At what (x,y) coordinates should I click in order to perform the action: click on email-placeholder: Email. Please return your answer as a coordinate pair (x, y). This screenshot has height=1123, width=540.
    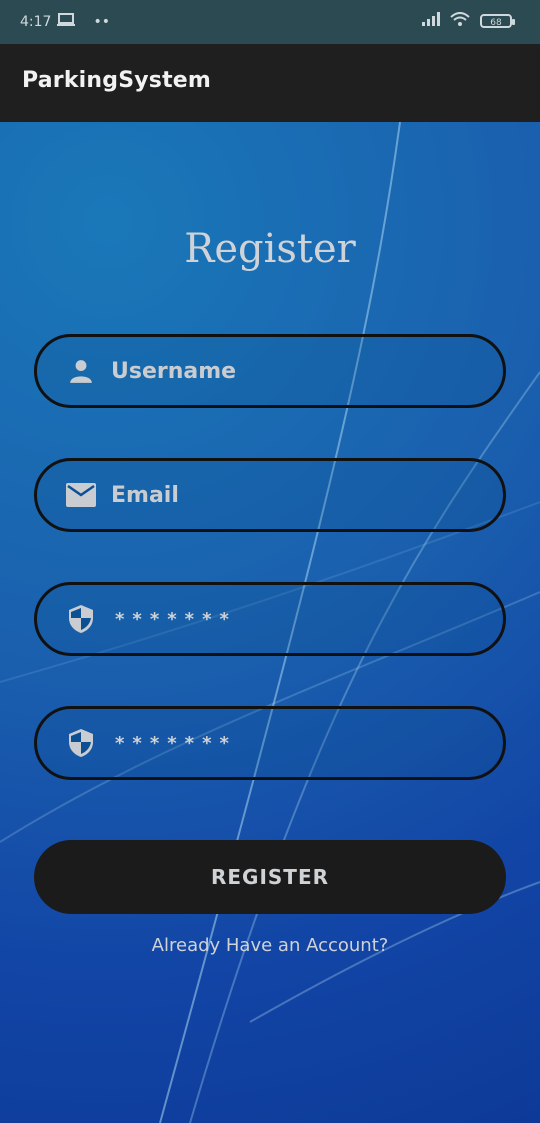
    Looking at the image, I should click on (145, 495).